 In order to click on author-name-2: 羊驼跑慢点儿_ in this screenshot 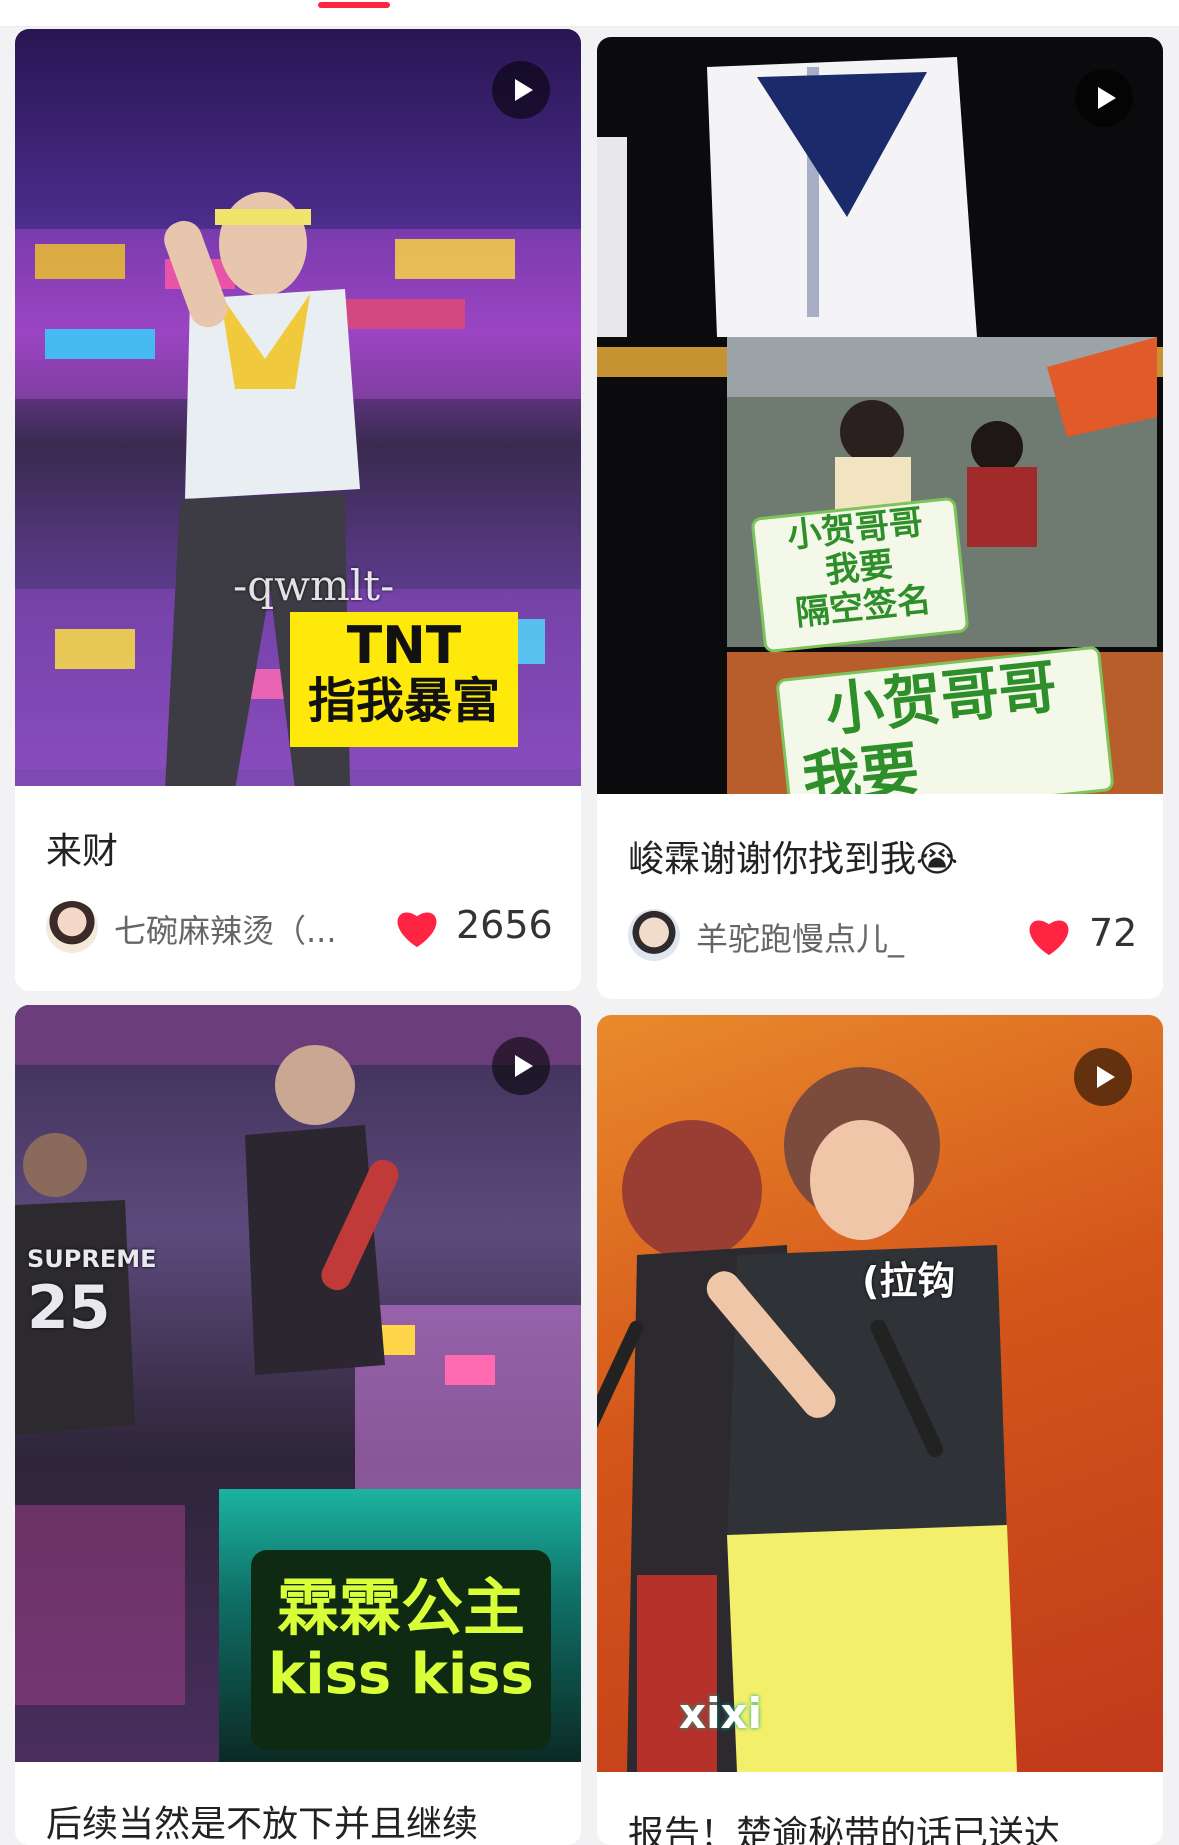, I will do `click(816, 937)`.